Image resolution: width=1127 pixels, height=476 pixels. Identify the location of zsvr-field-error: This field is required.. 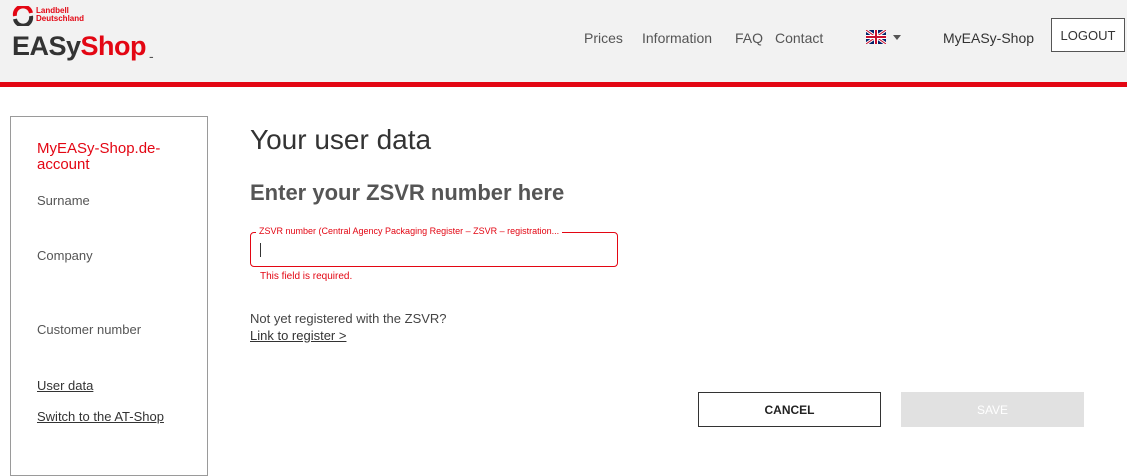
(306, 276).